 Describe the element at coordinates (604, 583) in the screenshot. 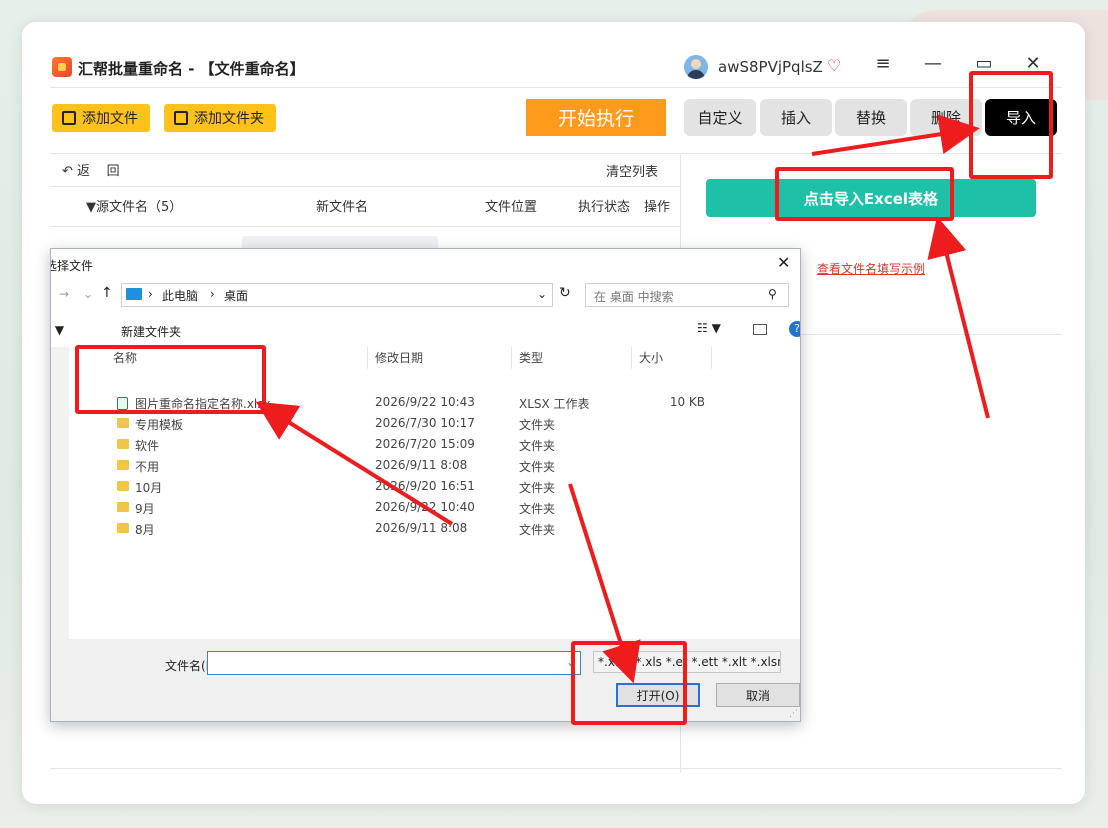

I see `arrow-to-open-button` at that location.